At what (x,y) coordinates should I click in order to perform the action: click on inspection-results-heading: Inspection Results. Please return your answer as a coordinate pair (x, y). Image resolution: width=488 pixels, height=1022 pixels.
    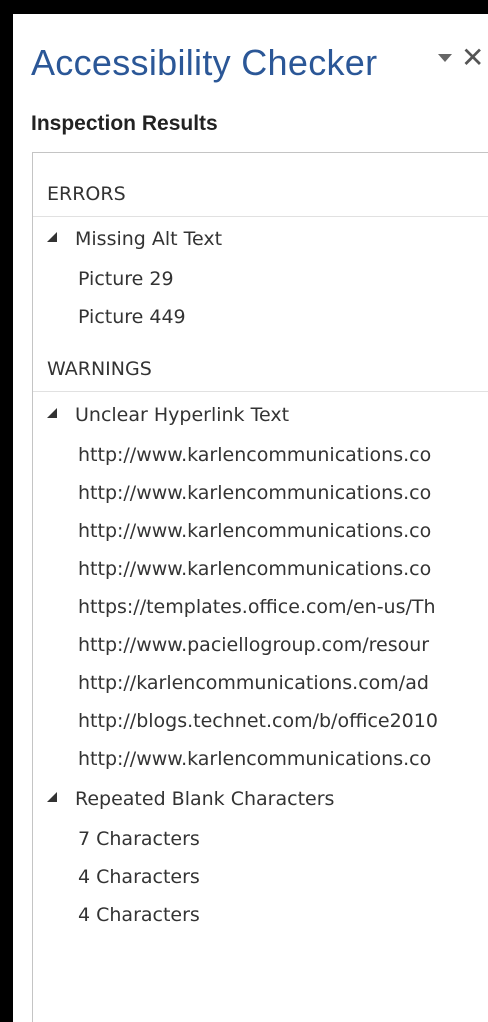
    Looking at the image, I should click on (124, 123).